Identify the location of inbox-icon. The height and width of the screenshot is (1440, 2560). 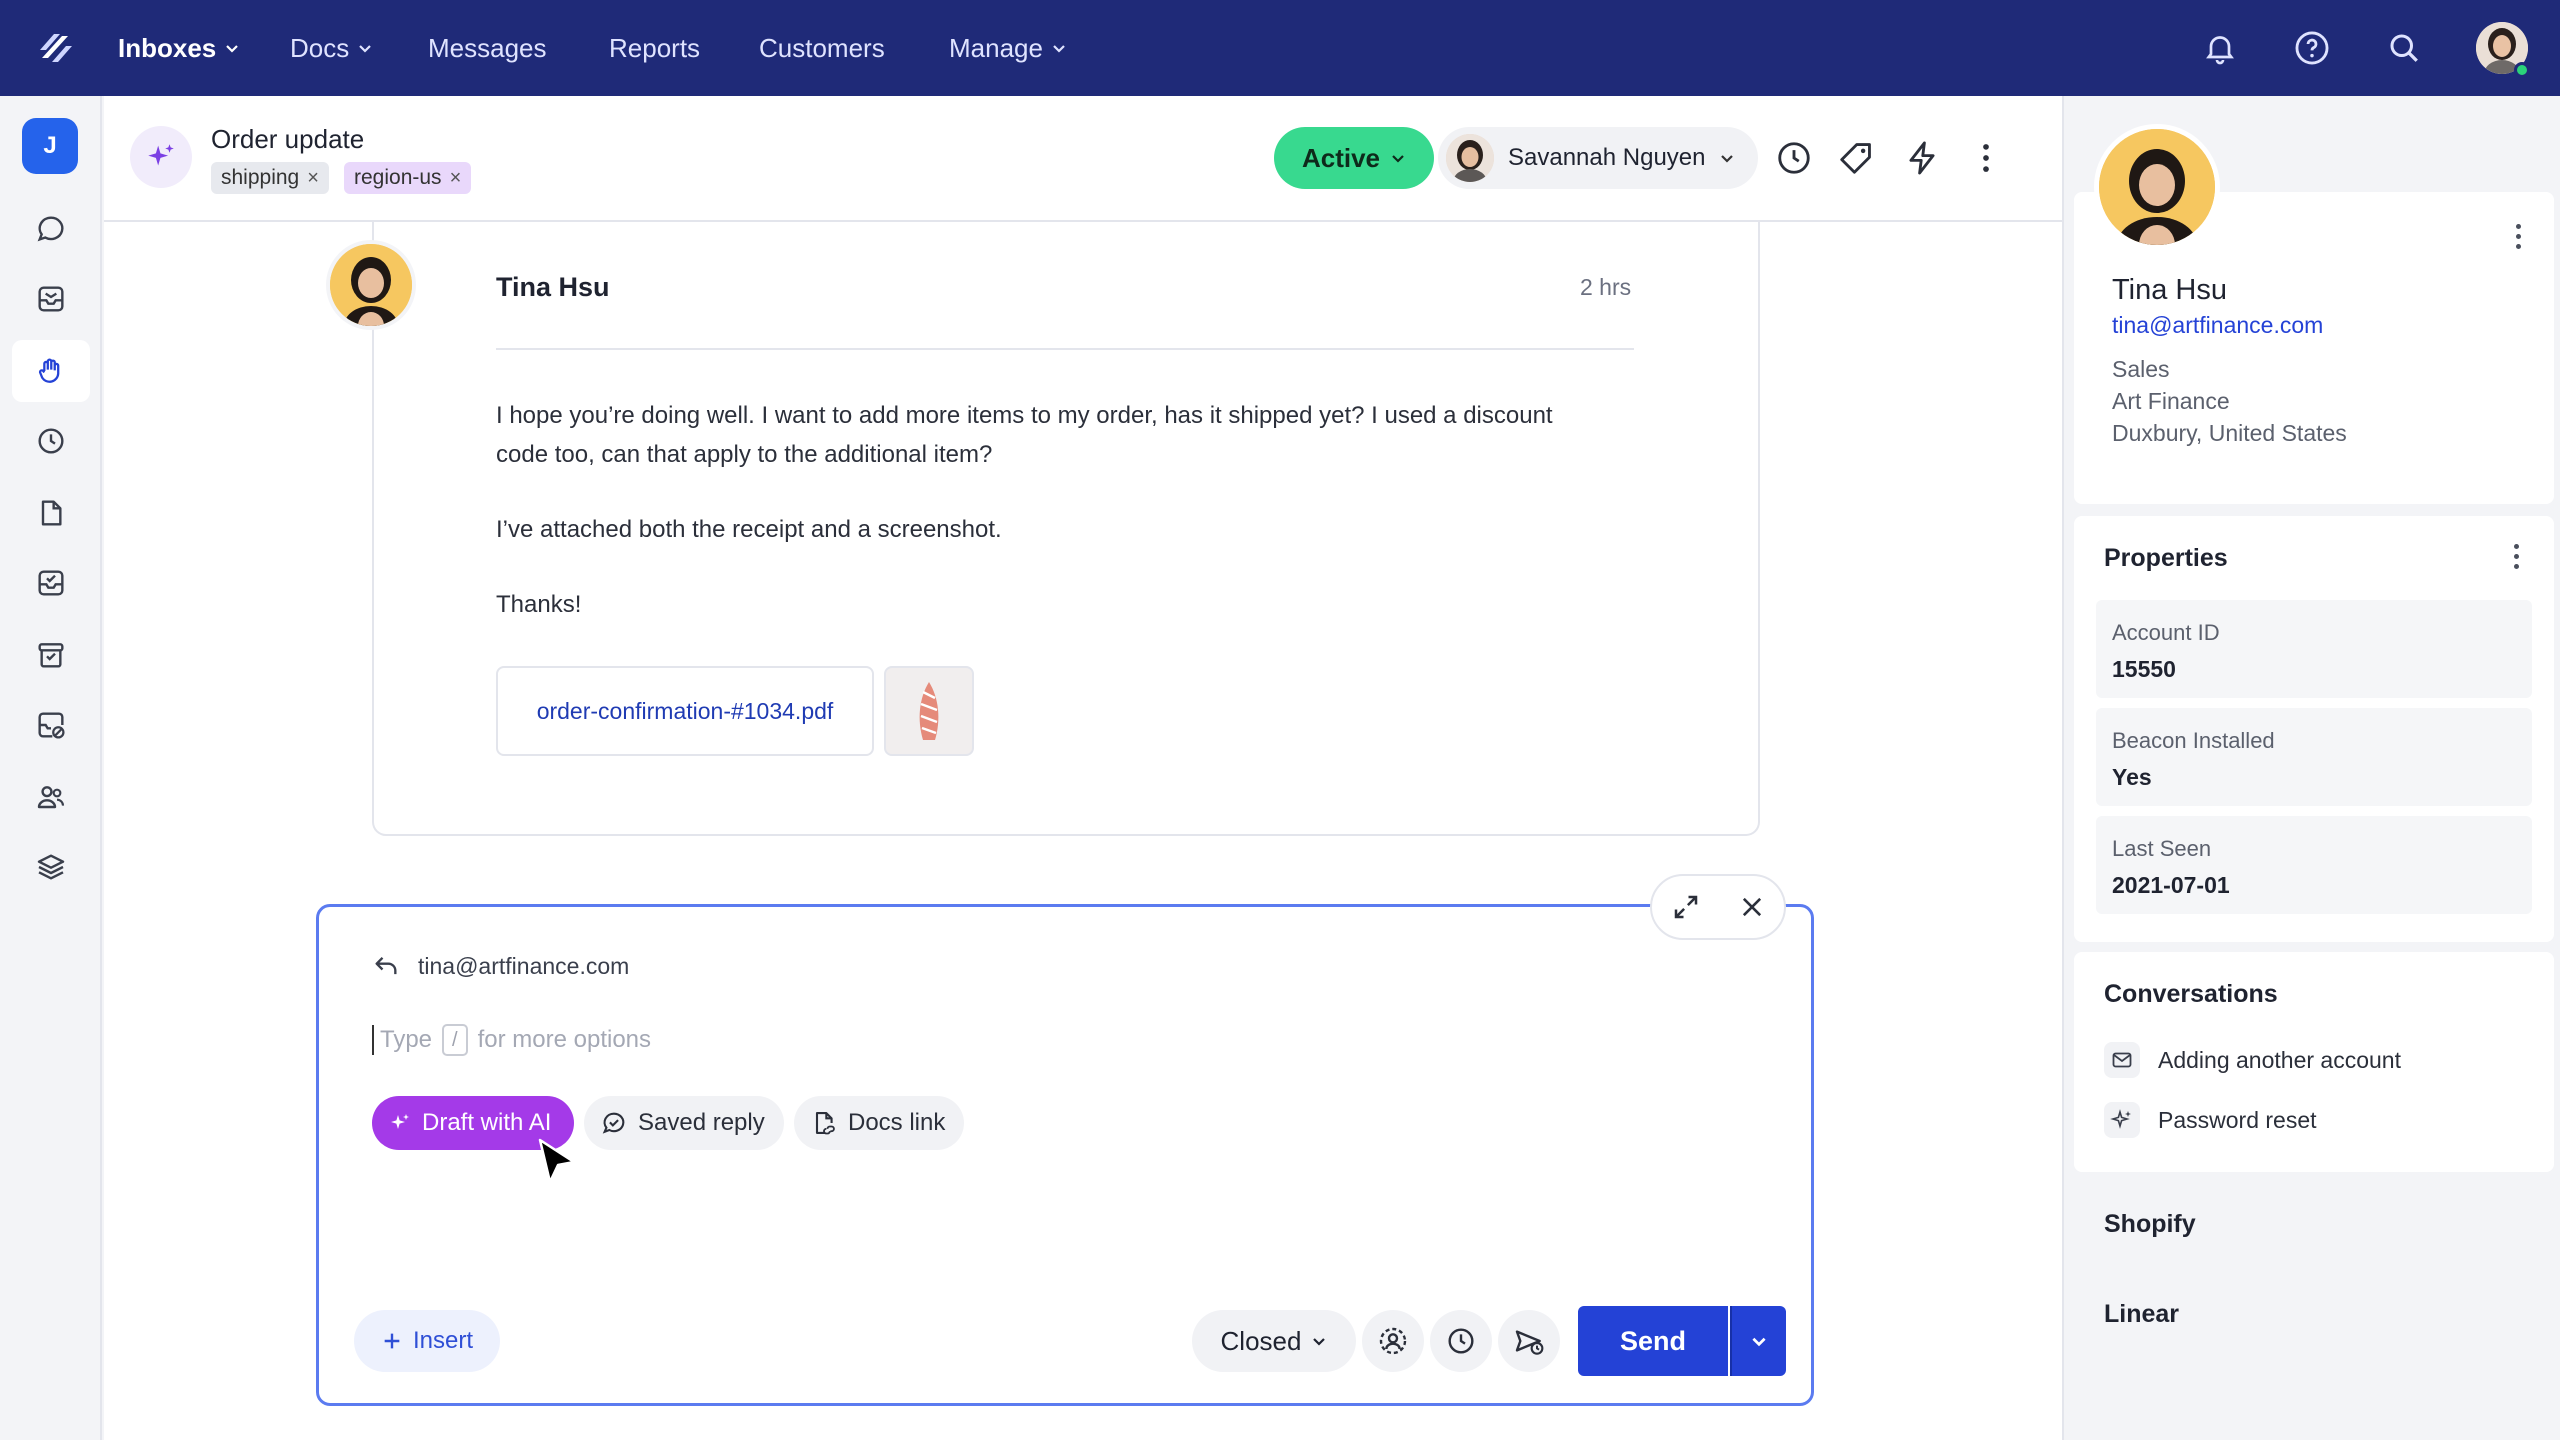
(51, 299).